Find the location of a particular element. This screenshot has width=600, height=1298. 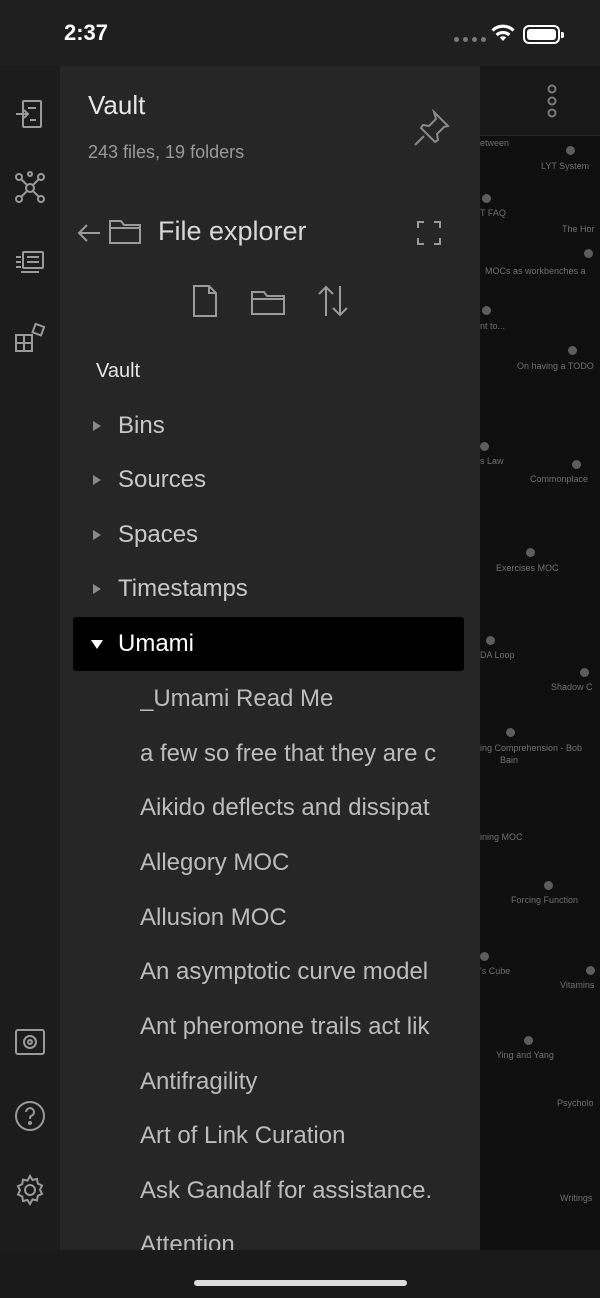

open-quick-switcher-icon is located at coordinates (30, 114).